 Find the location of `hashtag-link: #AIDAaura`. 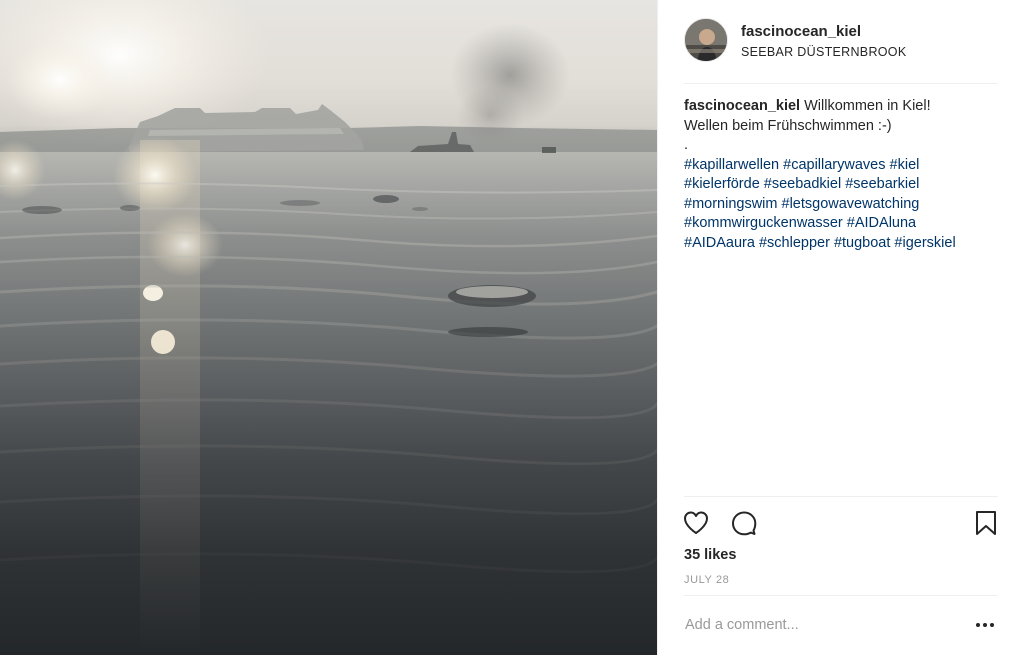

hashtag-link: #AIDAaura is located at coordinates (719, 243).